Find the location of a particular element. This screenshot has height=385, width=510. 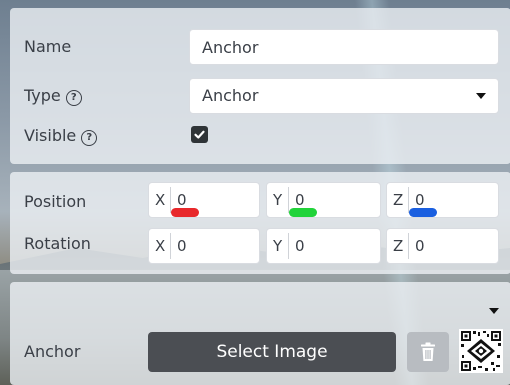

checkmark-icon is located at coordinates (199, 134).